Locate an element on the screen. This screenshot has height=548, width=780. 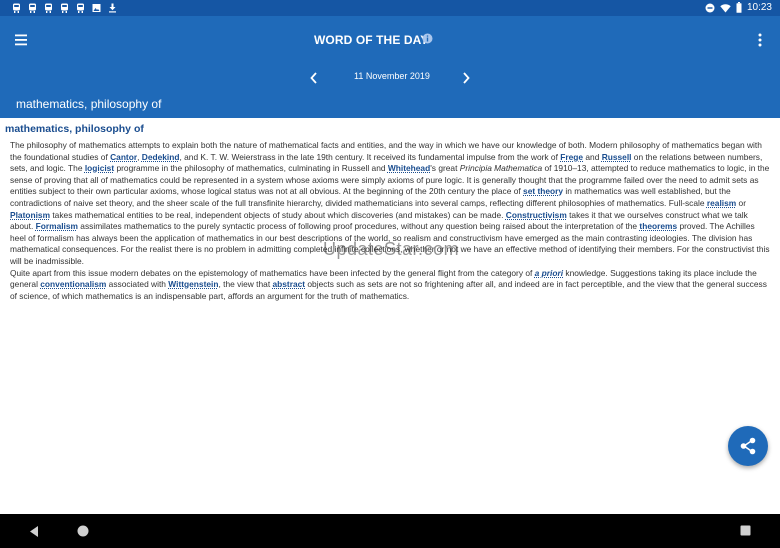
share-button is located at coordinates (748, 446).